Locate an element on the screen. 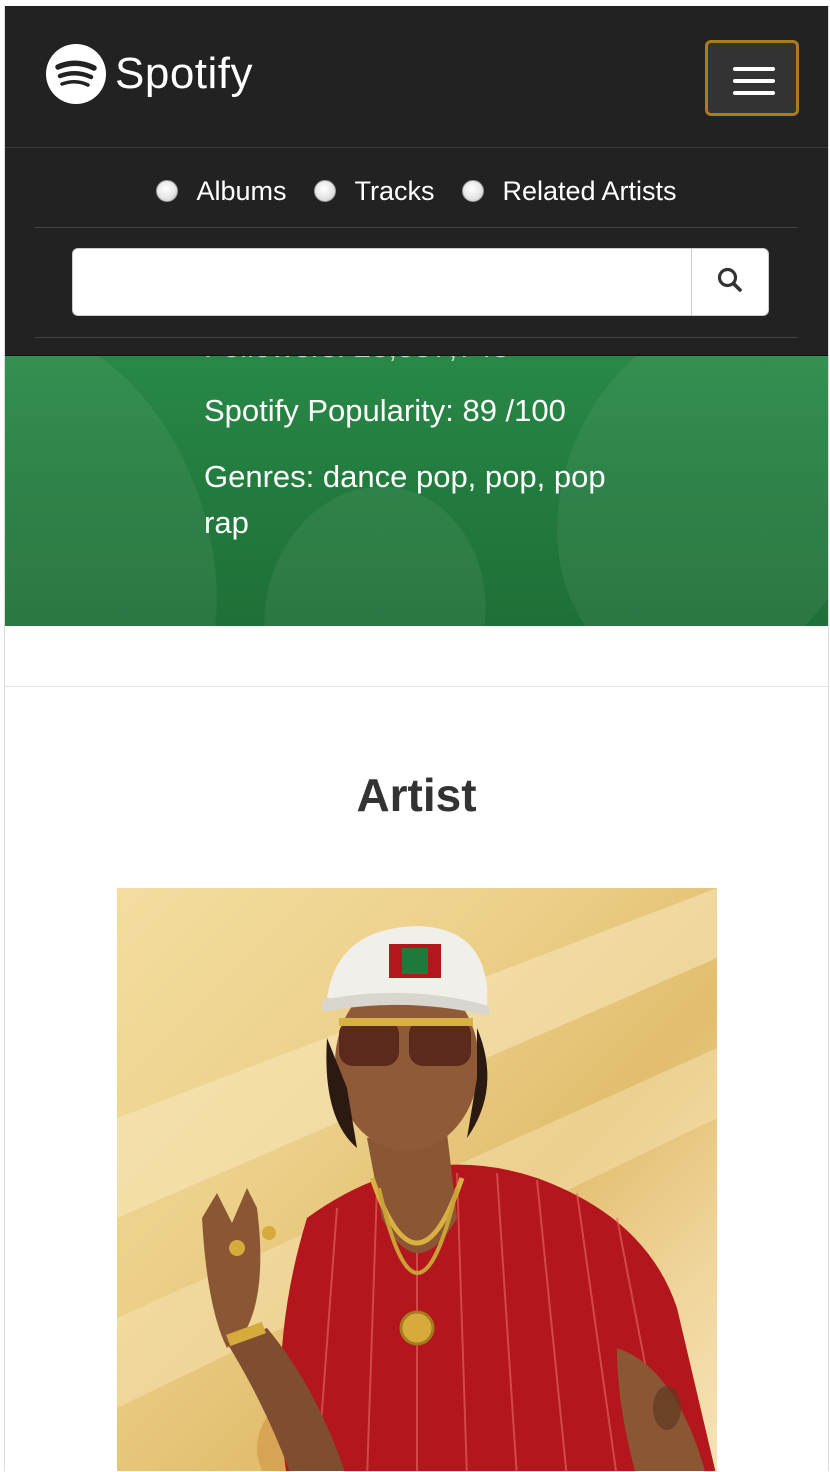  radio-label: Albums is located at coordinates (241, 190).